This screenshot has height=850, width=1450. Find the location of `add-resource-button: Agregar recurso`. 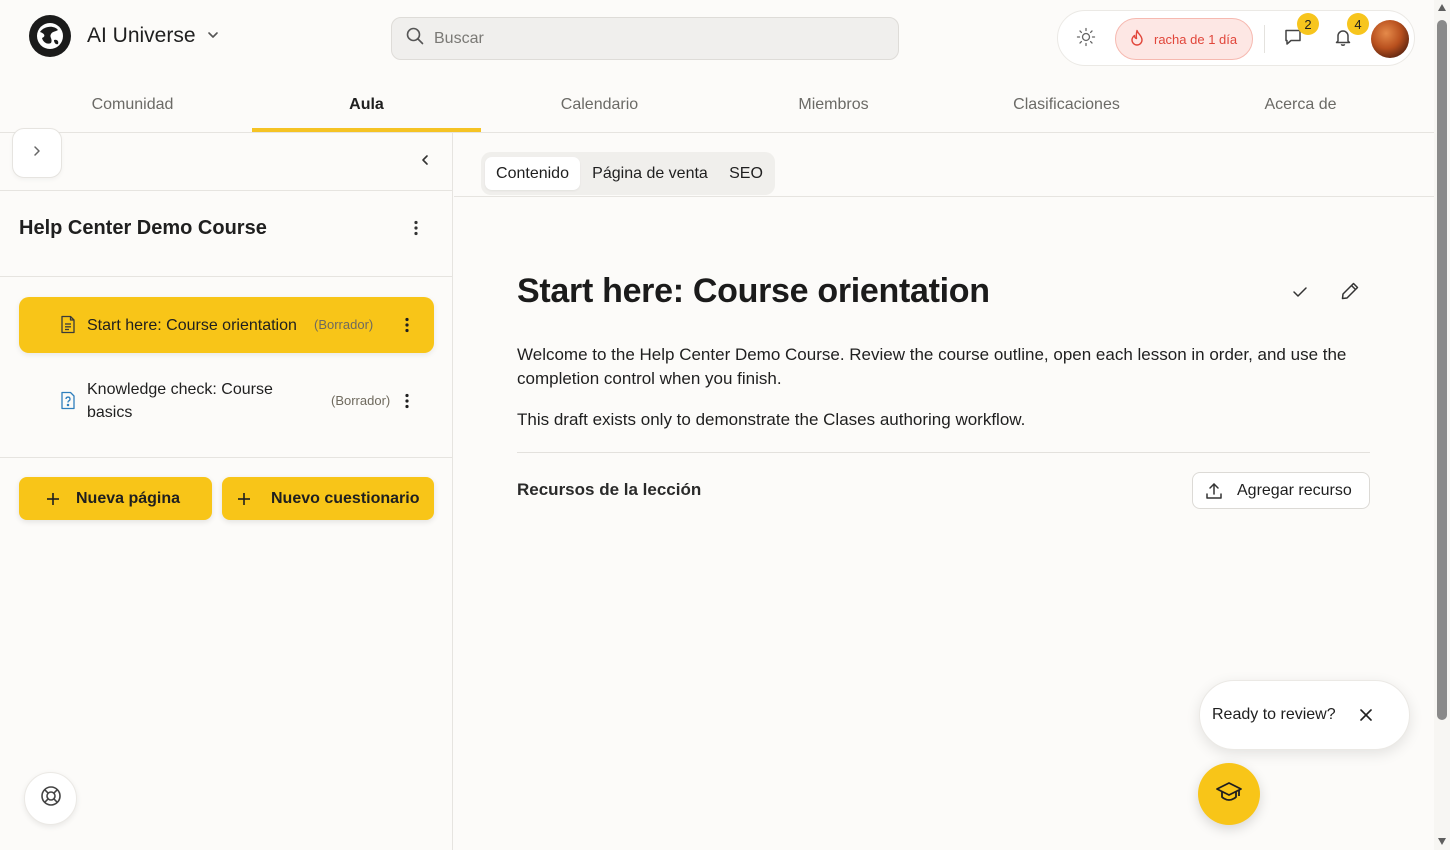

add-resource-button: Agregar recurso is located at coordinates (1281, 490).